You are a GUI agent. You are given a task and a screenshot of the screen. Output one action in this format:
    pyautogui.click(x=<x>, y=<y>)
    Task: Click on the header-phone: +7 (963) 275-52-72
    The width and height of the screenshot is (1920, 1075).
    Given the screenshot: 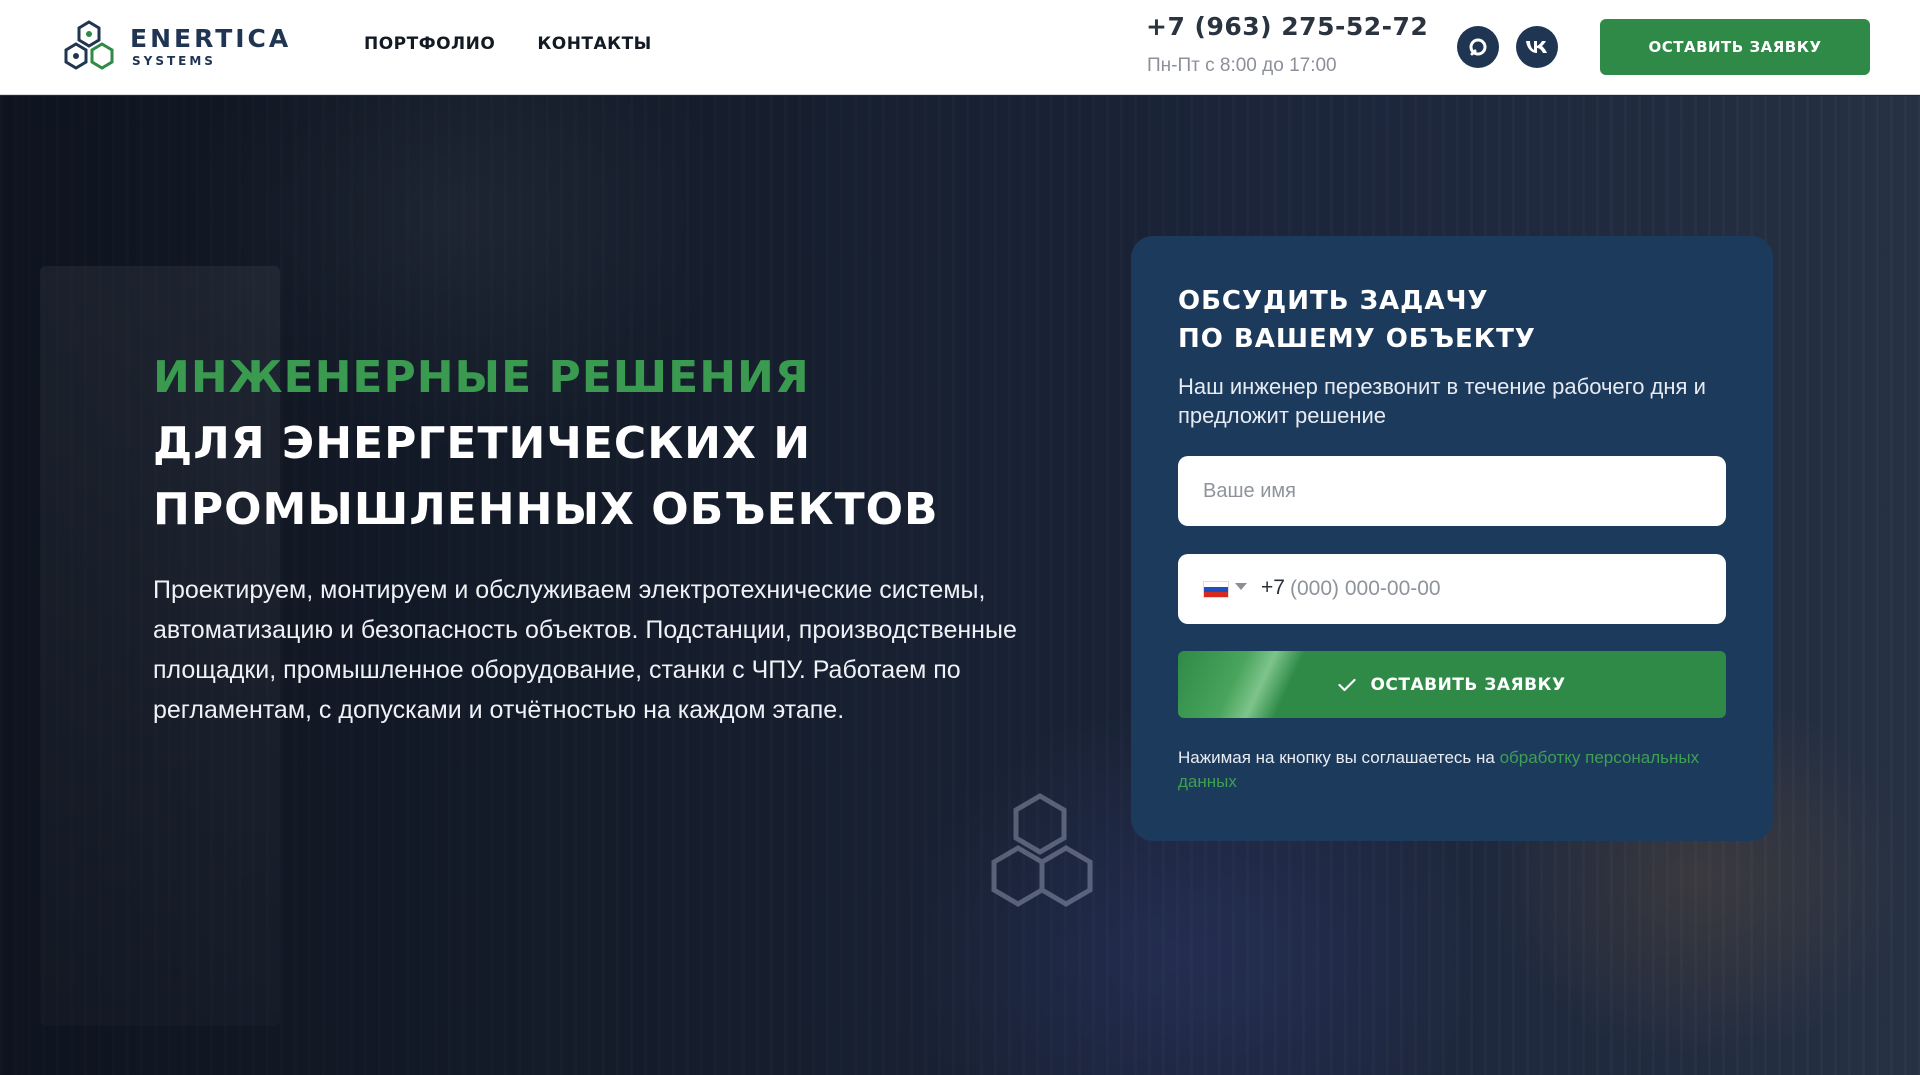 What is the action you would take?
    pyautogui.click(x=1287, y=26)
    